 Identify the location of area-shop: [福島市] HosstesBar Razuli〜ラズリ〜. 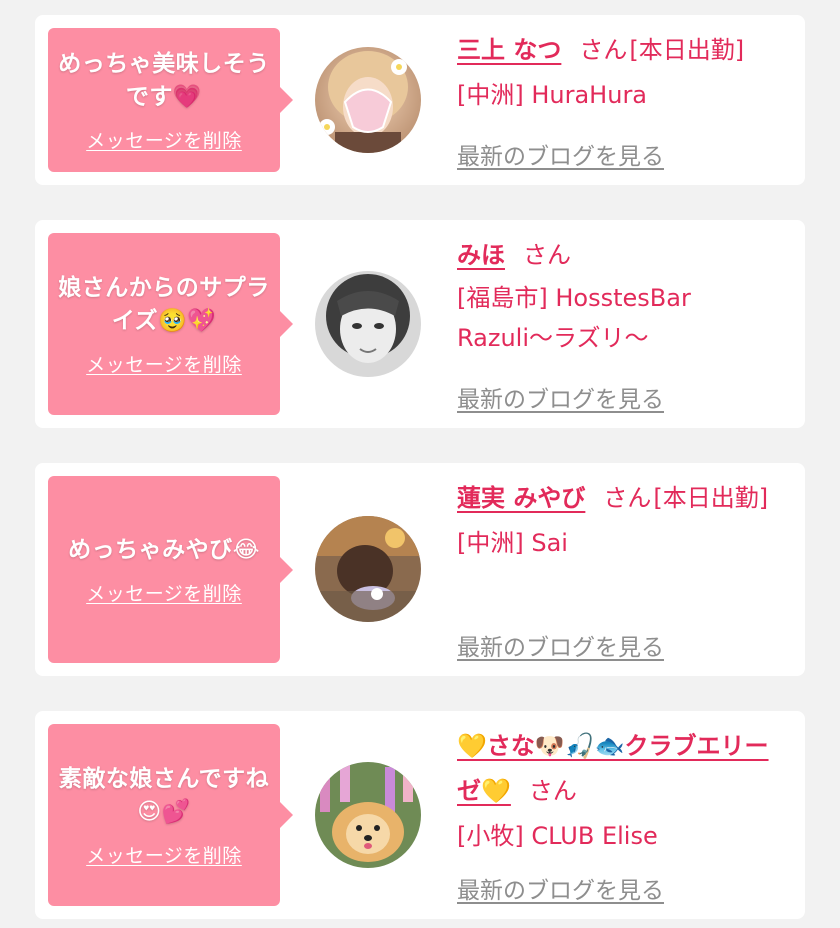
(574, 318).